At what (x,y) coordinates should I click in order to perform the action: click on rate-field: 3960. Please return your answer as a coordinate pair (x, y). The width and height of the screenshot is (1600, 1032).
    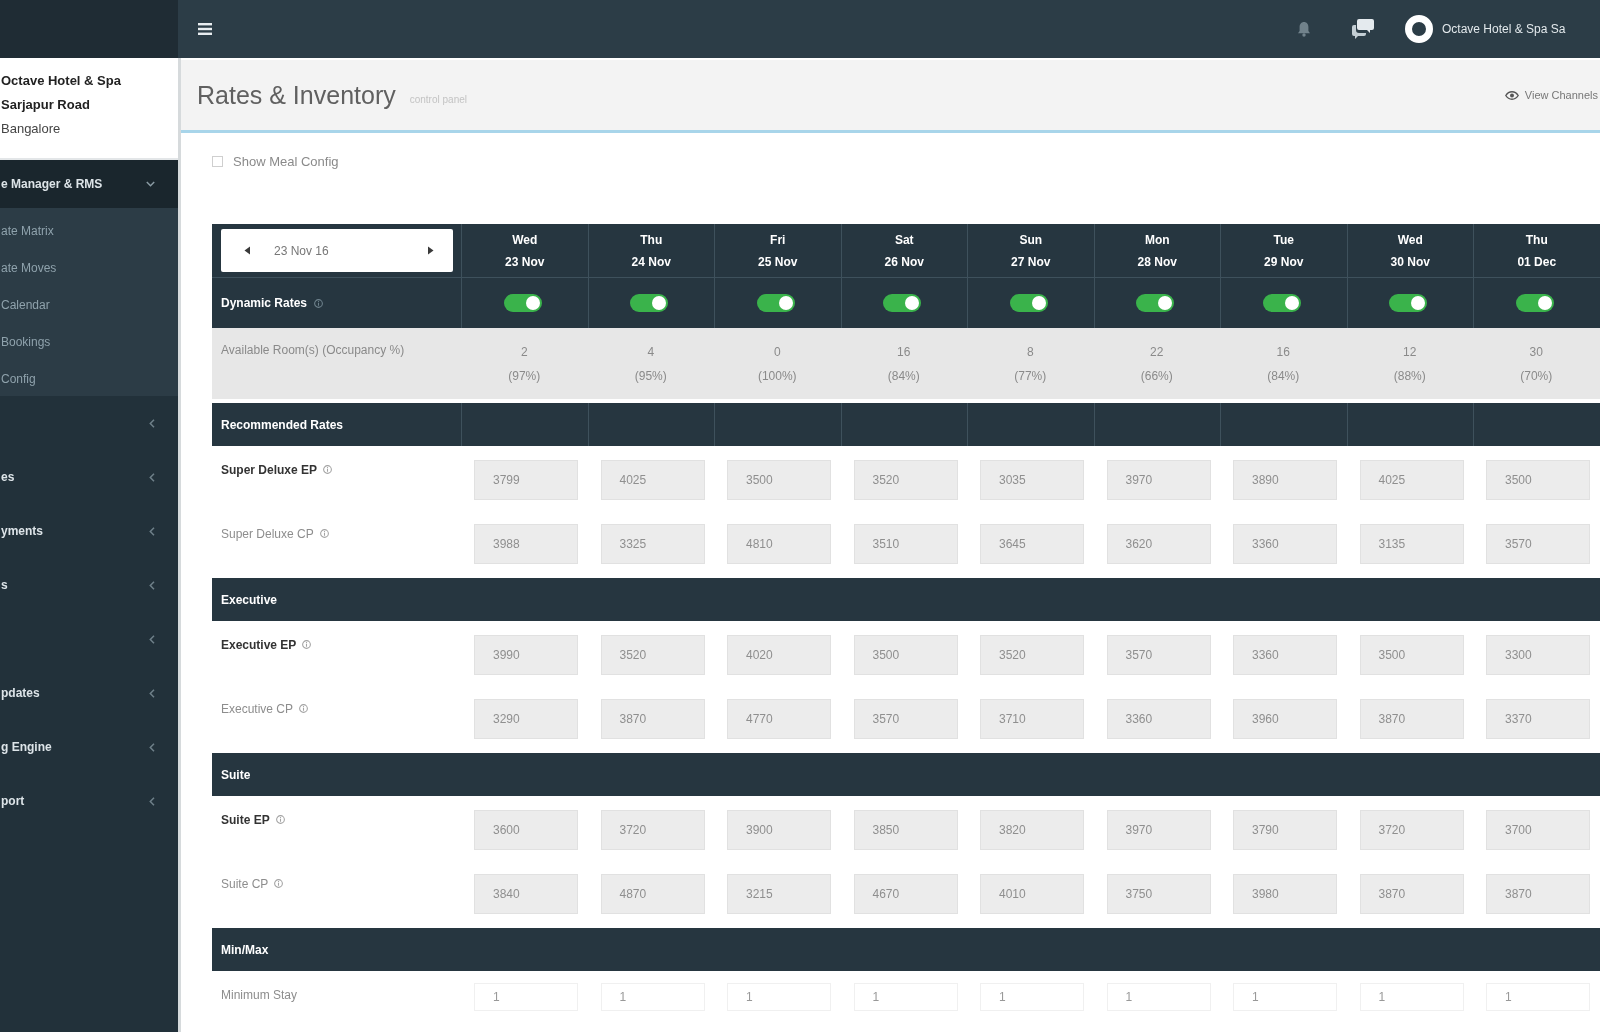
    Looking at the image, I should click on (1285, 719).